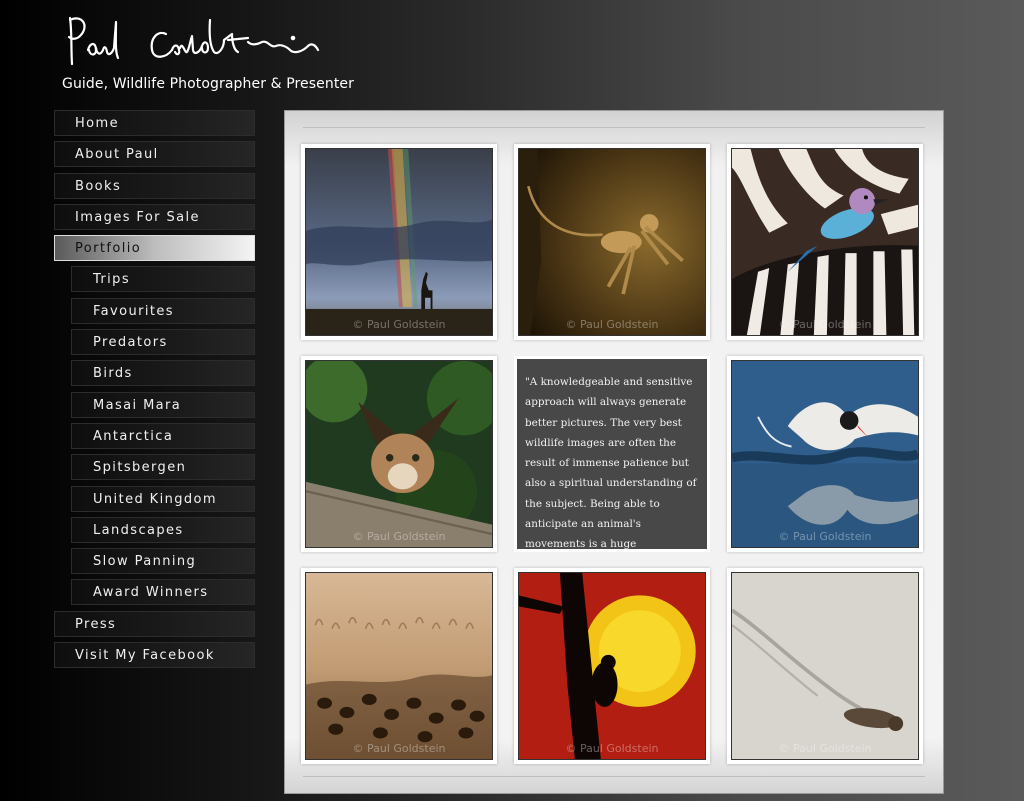 This screenshot has height=801, width=1024. What do you see at coordinates (154, 216) in the screenshot?
I see `nav-item-images-for-sale: Images For Sale` at bounding box center [154, 216].